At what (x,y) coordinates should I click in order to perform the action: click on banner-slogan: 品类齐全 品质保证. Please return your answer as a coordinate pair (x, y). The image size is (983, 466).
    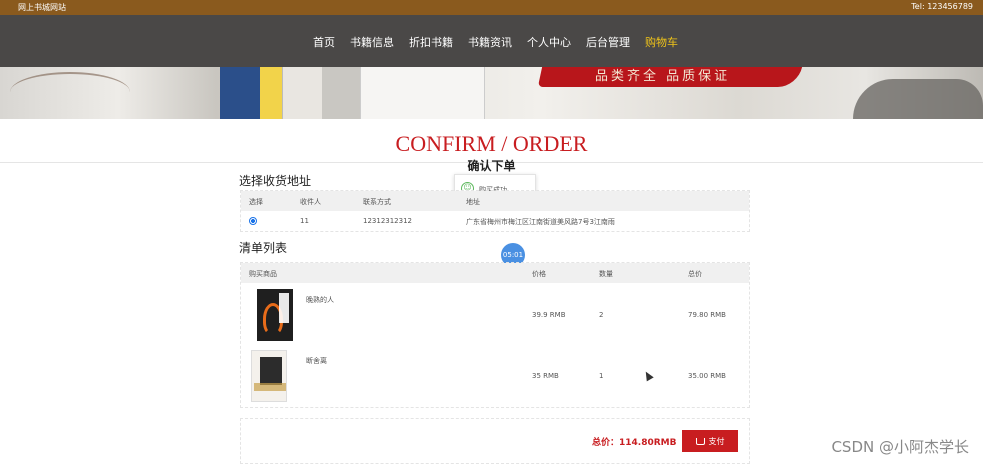
    Looking at the image, I should click on (663, 76).